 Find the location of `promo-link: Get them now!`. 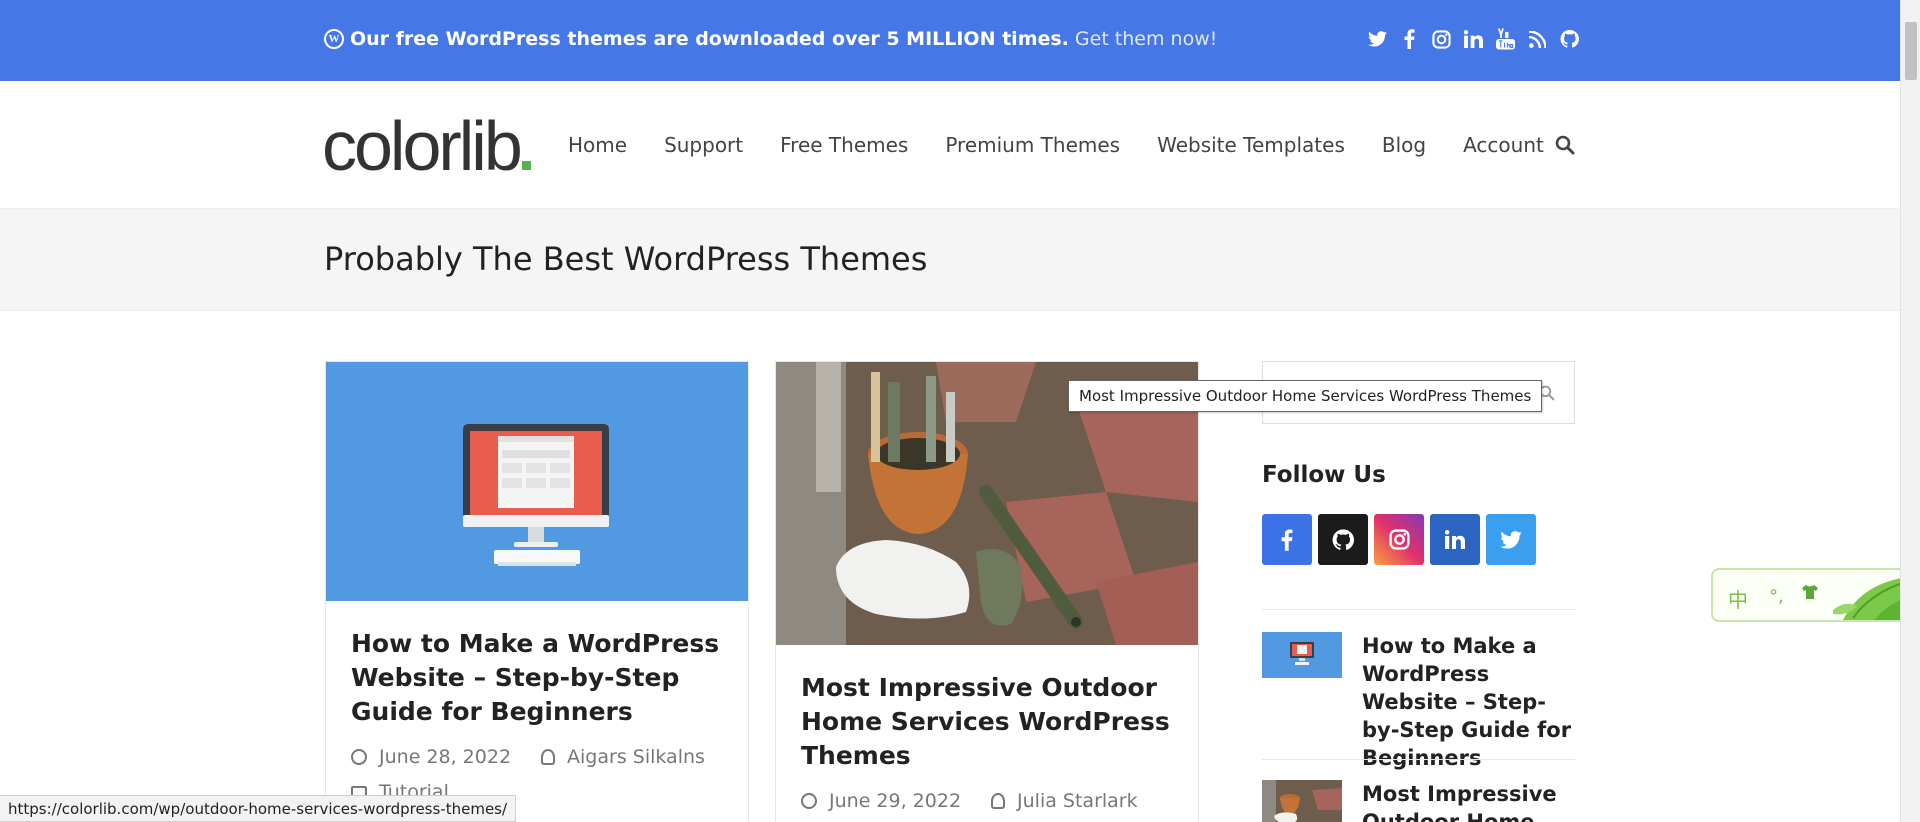

promo-link: Get them now! is located at coordinates (1146, 39).